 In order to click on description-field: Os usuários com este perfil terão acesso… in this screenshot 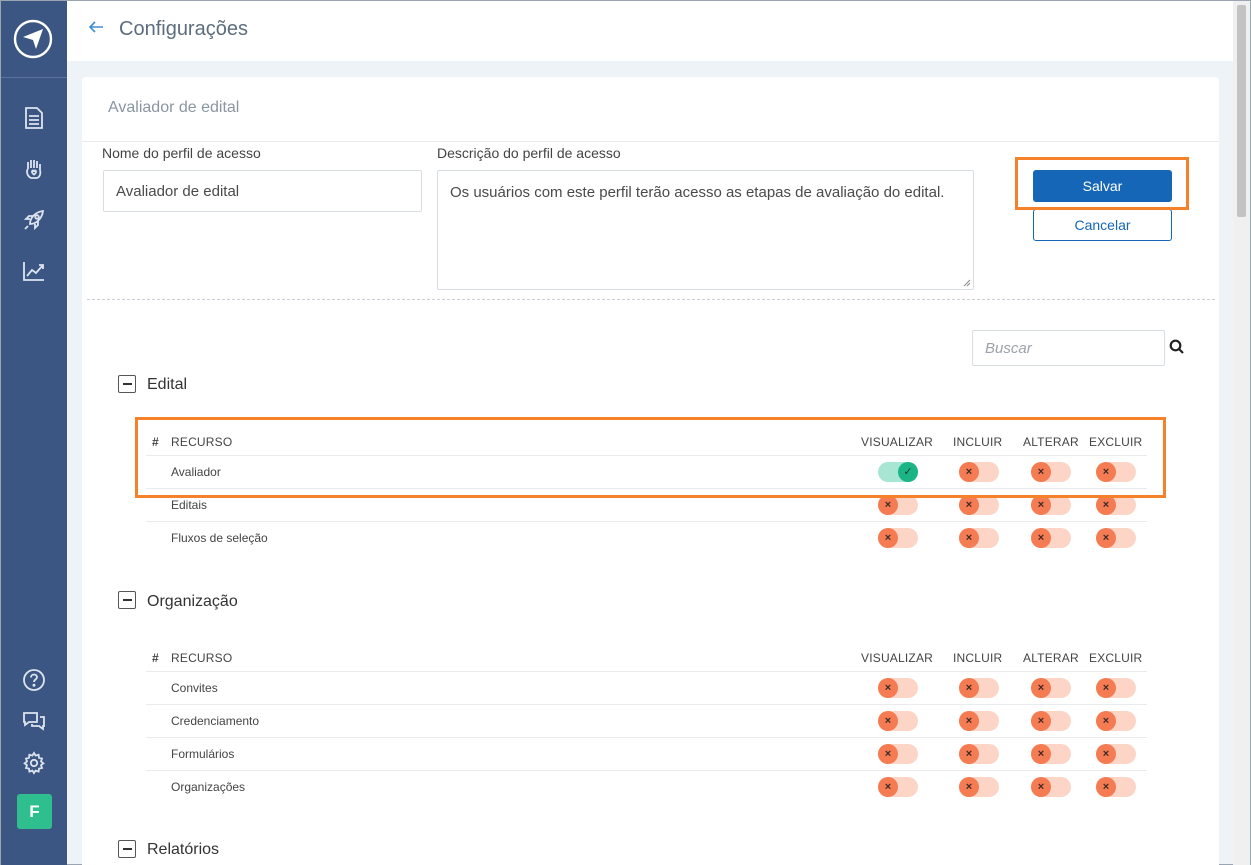, I will do `click(705, 230)`.